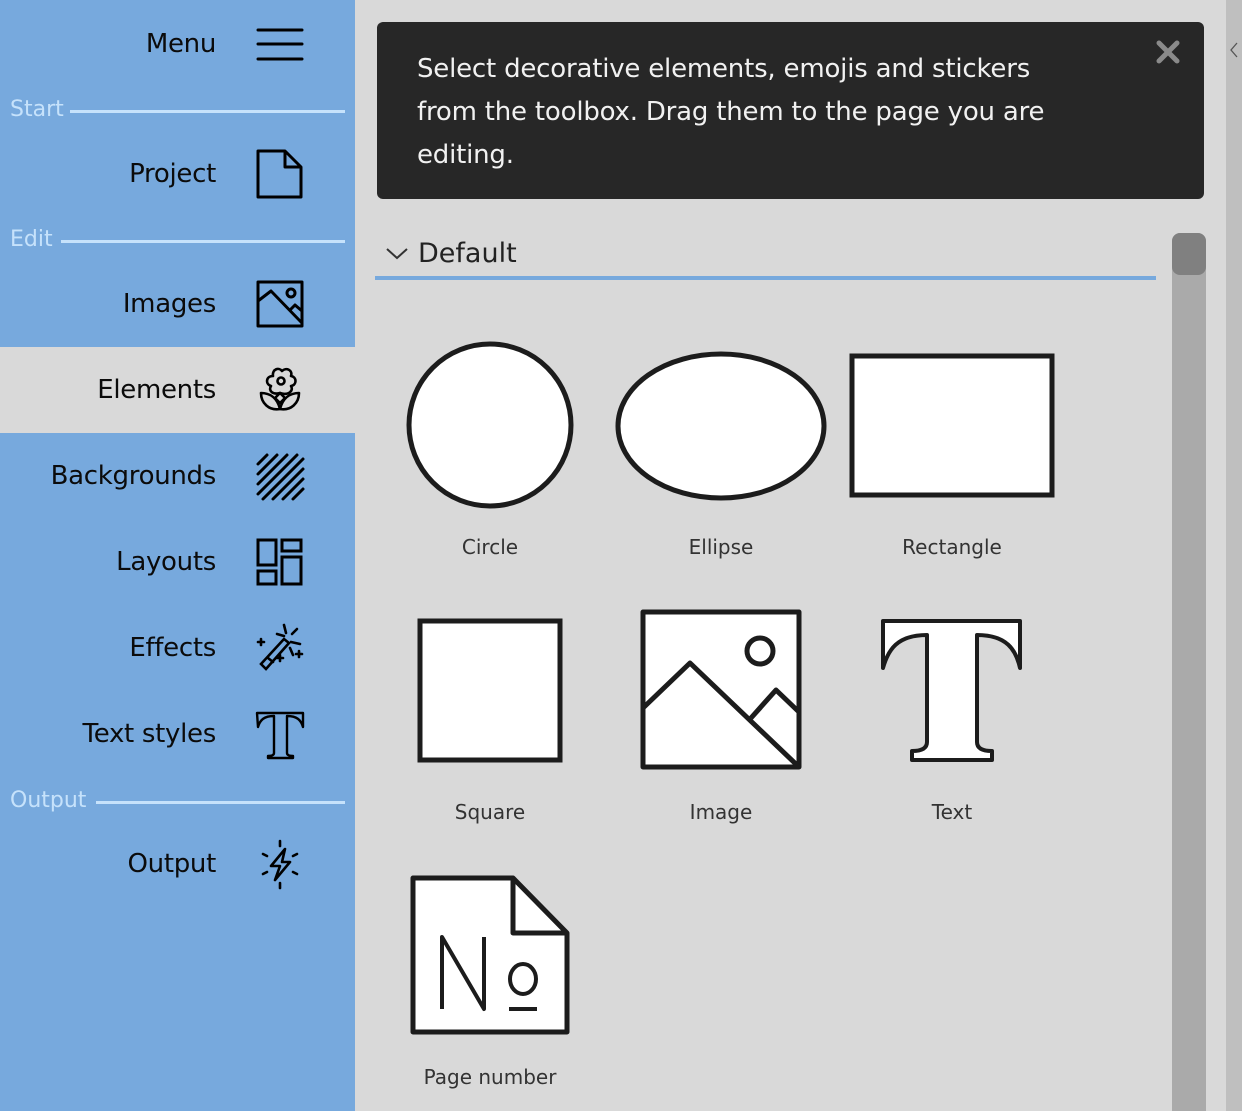 Image resolution: width=1242 pixels, height=1111 pixels. I want to click on element-tile-ellipse: Ellipse, so click(721, 460).